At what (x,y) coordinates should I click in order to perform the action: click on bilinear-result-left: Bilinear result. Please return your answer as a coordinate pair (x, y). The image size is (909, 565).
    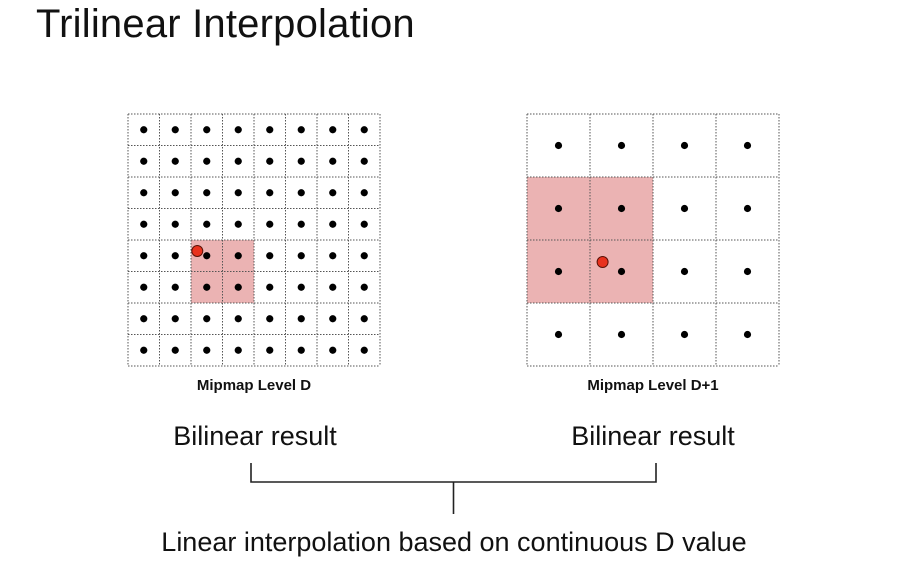
    Looking at the image, I should click on (255, 436).